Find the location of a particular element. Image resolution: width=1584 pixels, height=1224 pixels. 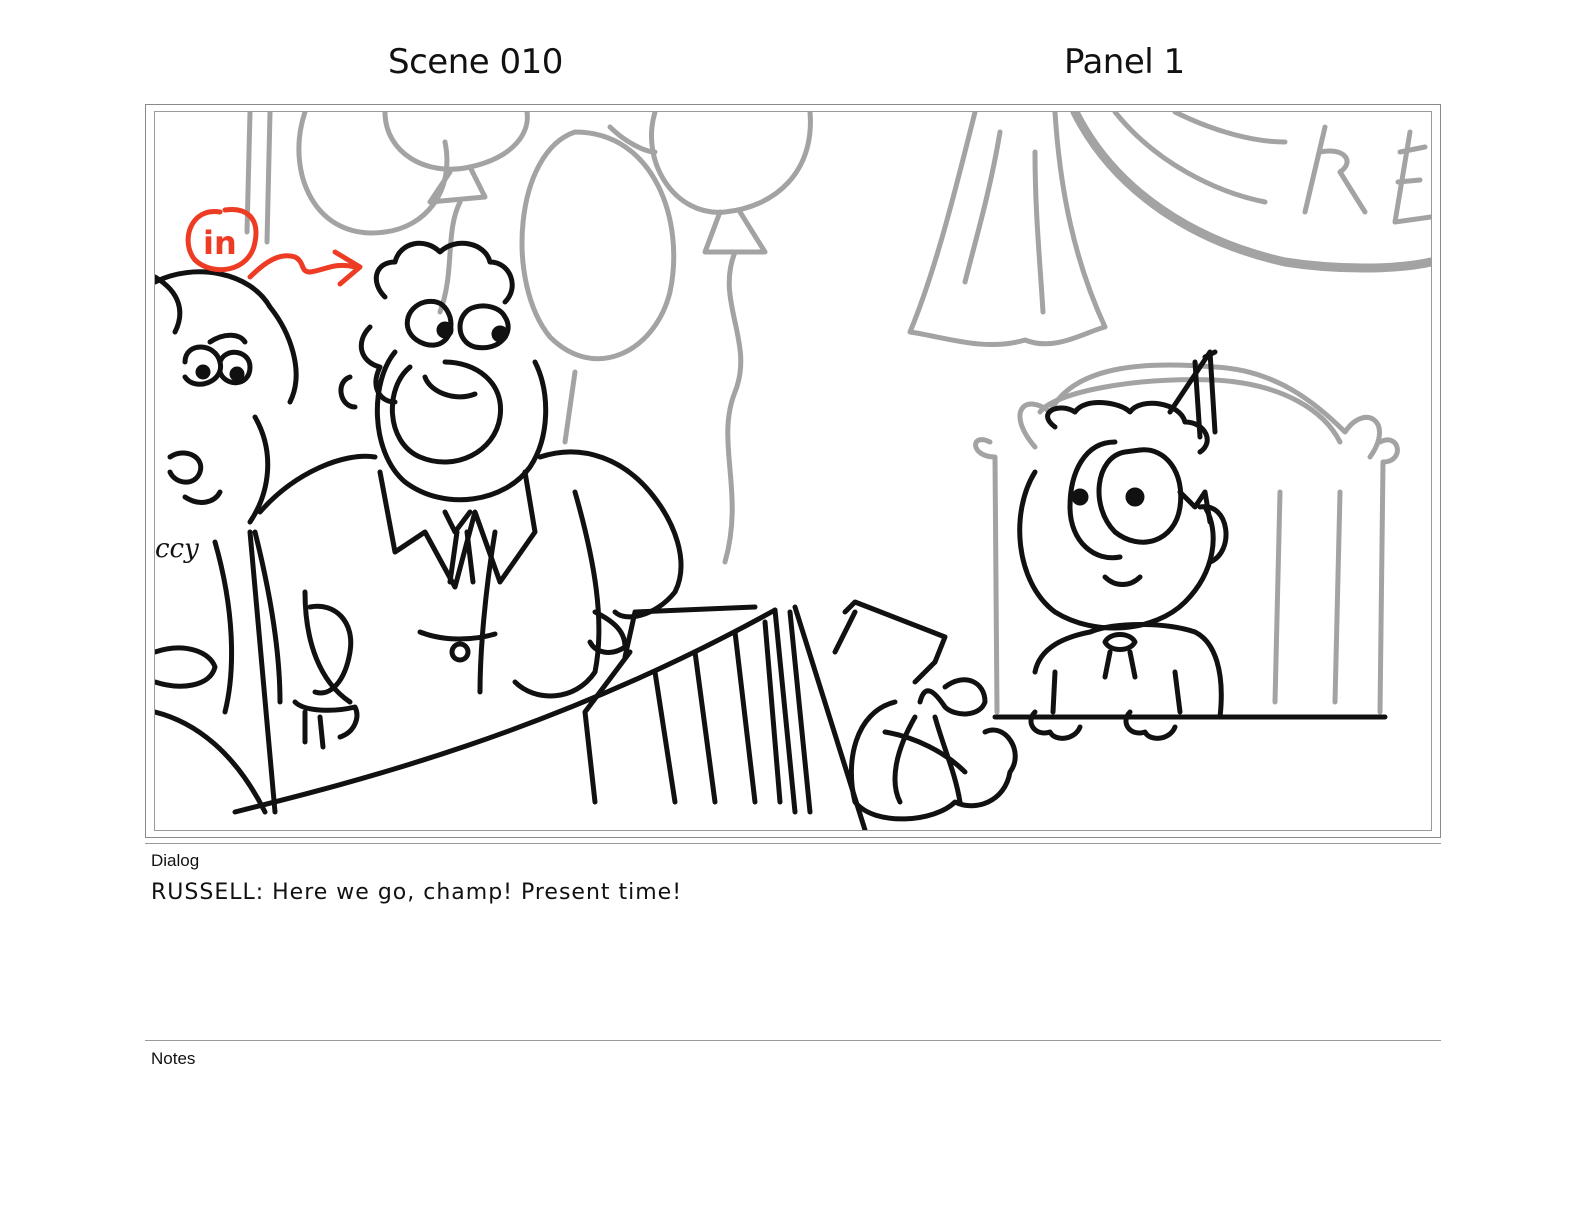

balloon-top is located at coordinates (456, 142).